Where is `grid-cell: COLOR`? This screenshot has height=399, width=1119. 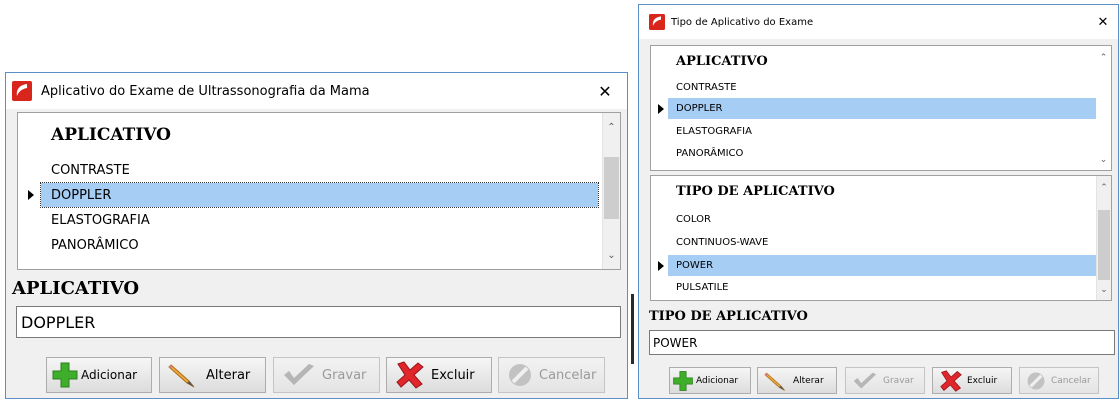
grid-cell: COLOR is located at coordinates (693, 219).